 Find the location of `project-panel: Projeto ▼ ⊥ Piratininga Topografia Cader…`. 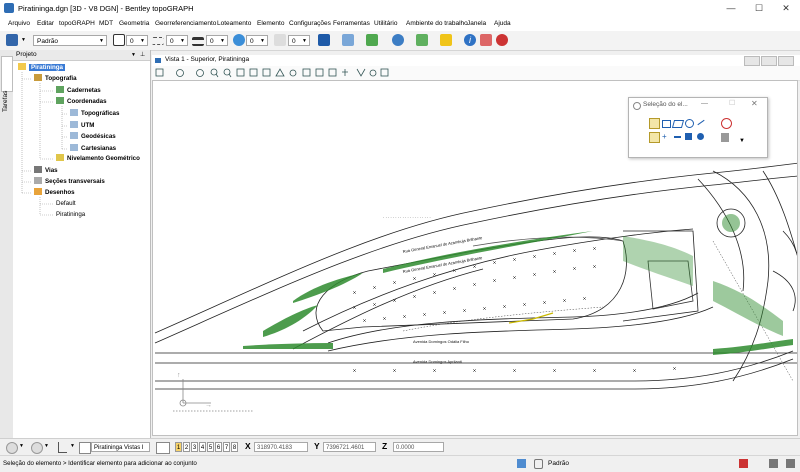

project-panel: Projeto ▼ ⊥ Piratininga Topografia Cader… is located at coordinates (82, 244).